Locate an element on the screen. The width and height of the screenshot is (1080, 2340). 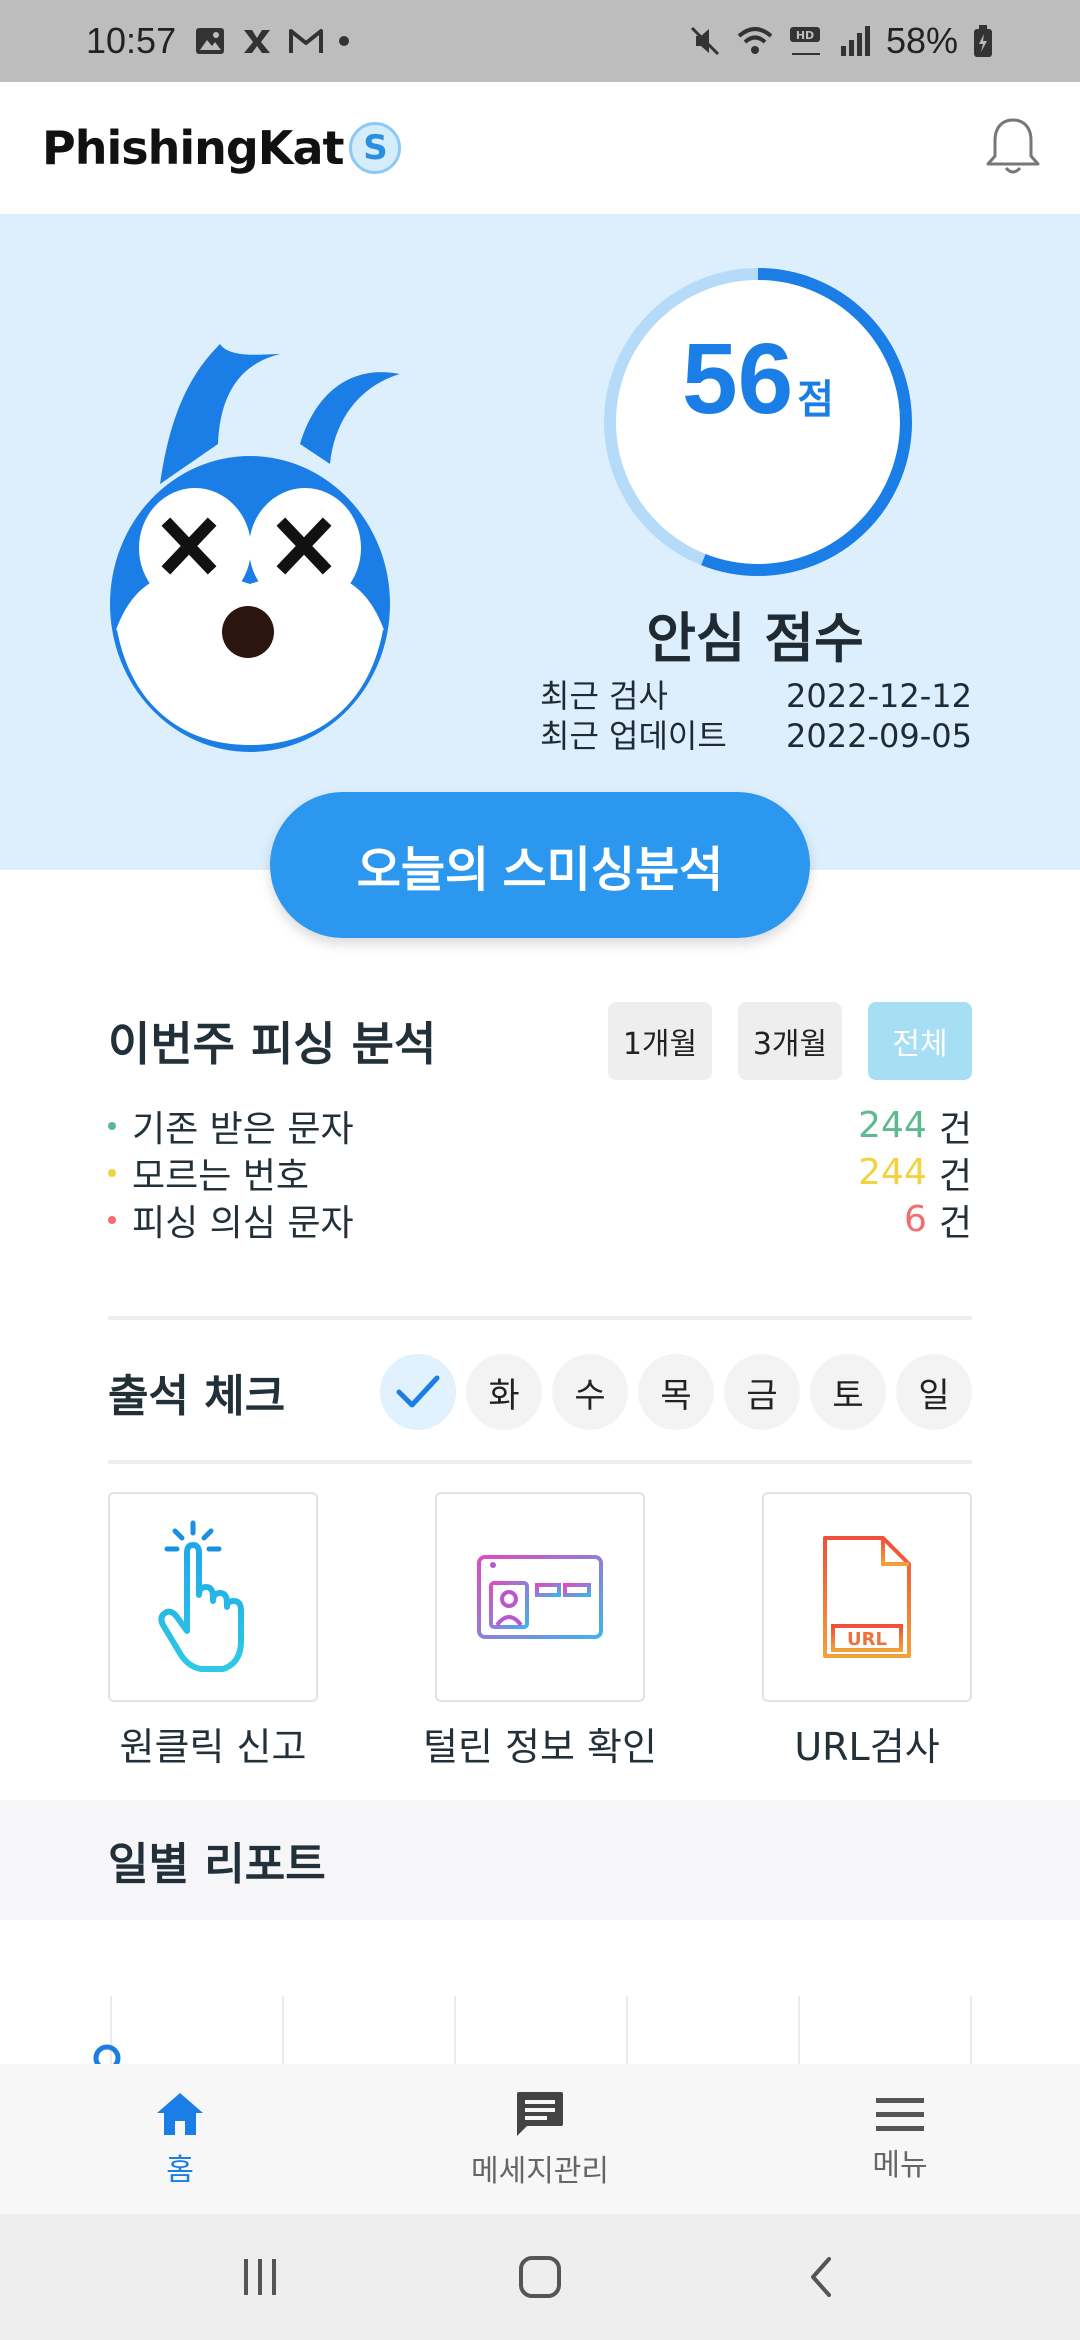
wifi-icon is located at coordinates (755, 40).